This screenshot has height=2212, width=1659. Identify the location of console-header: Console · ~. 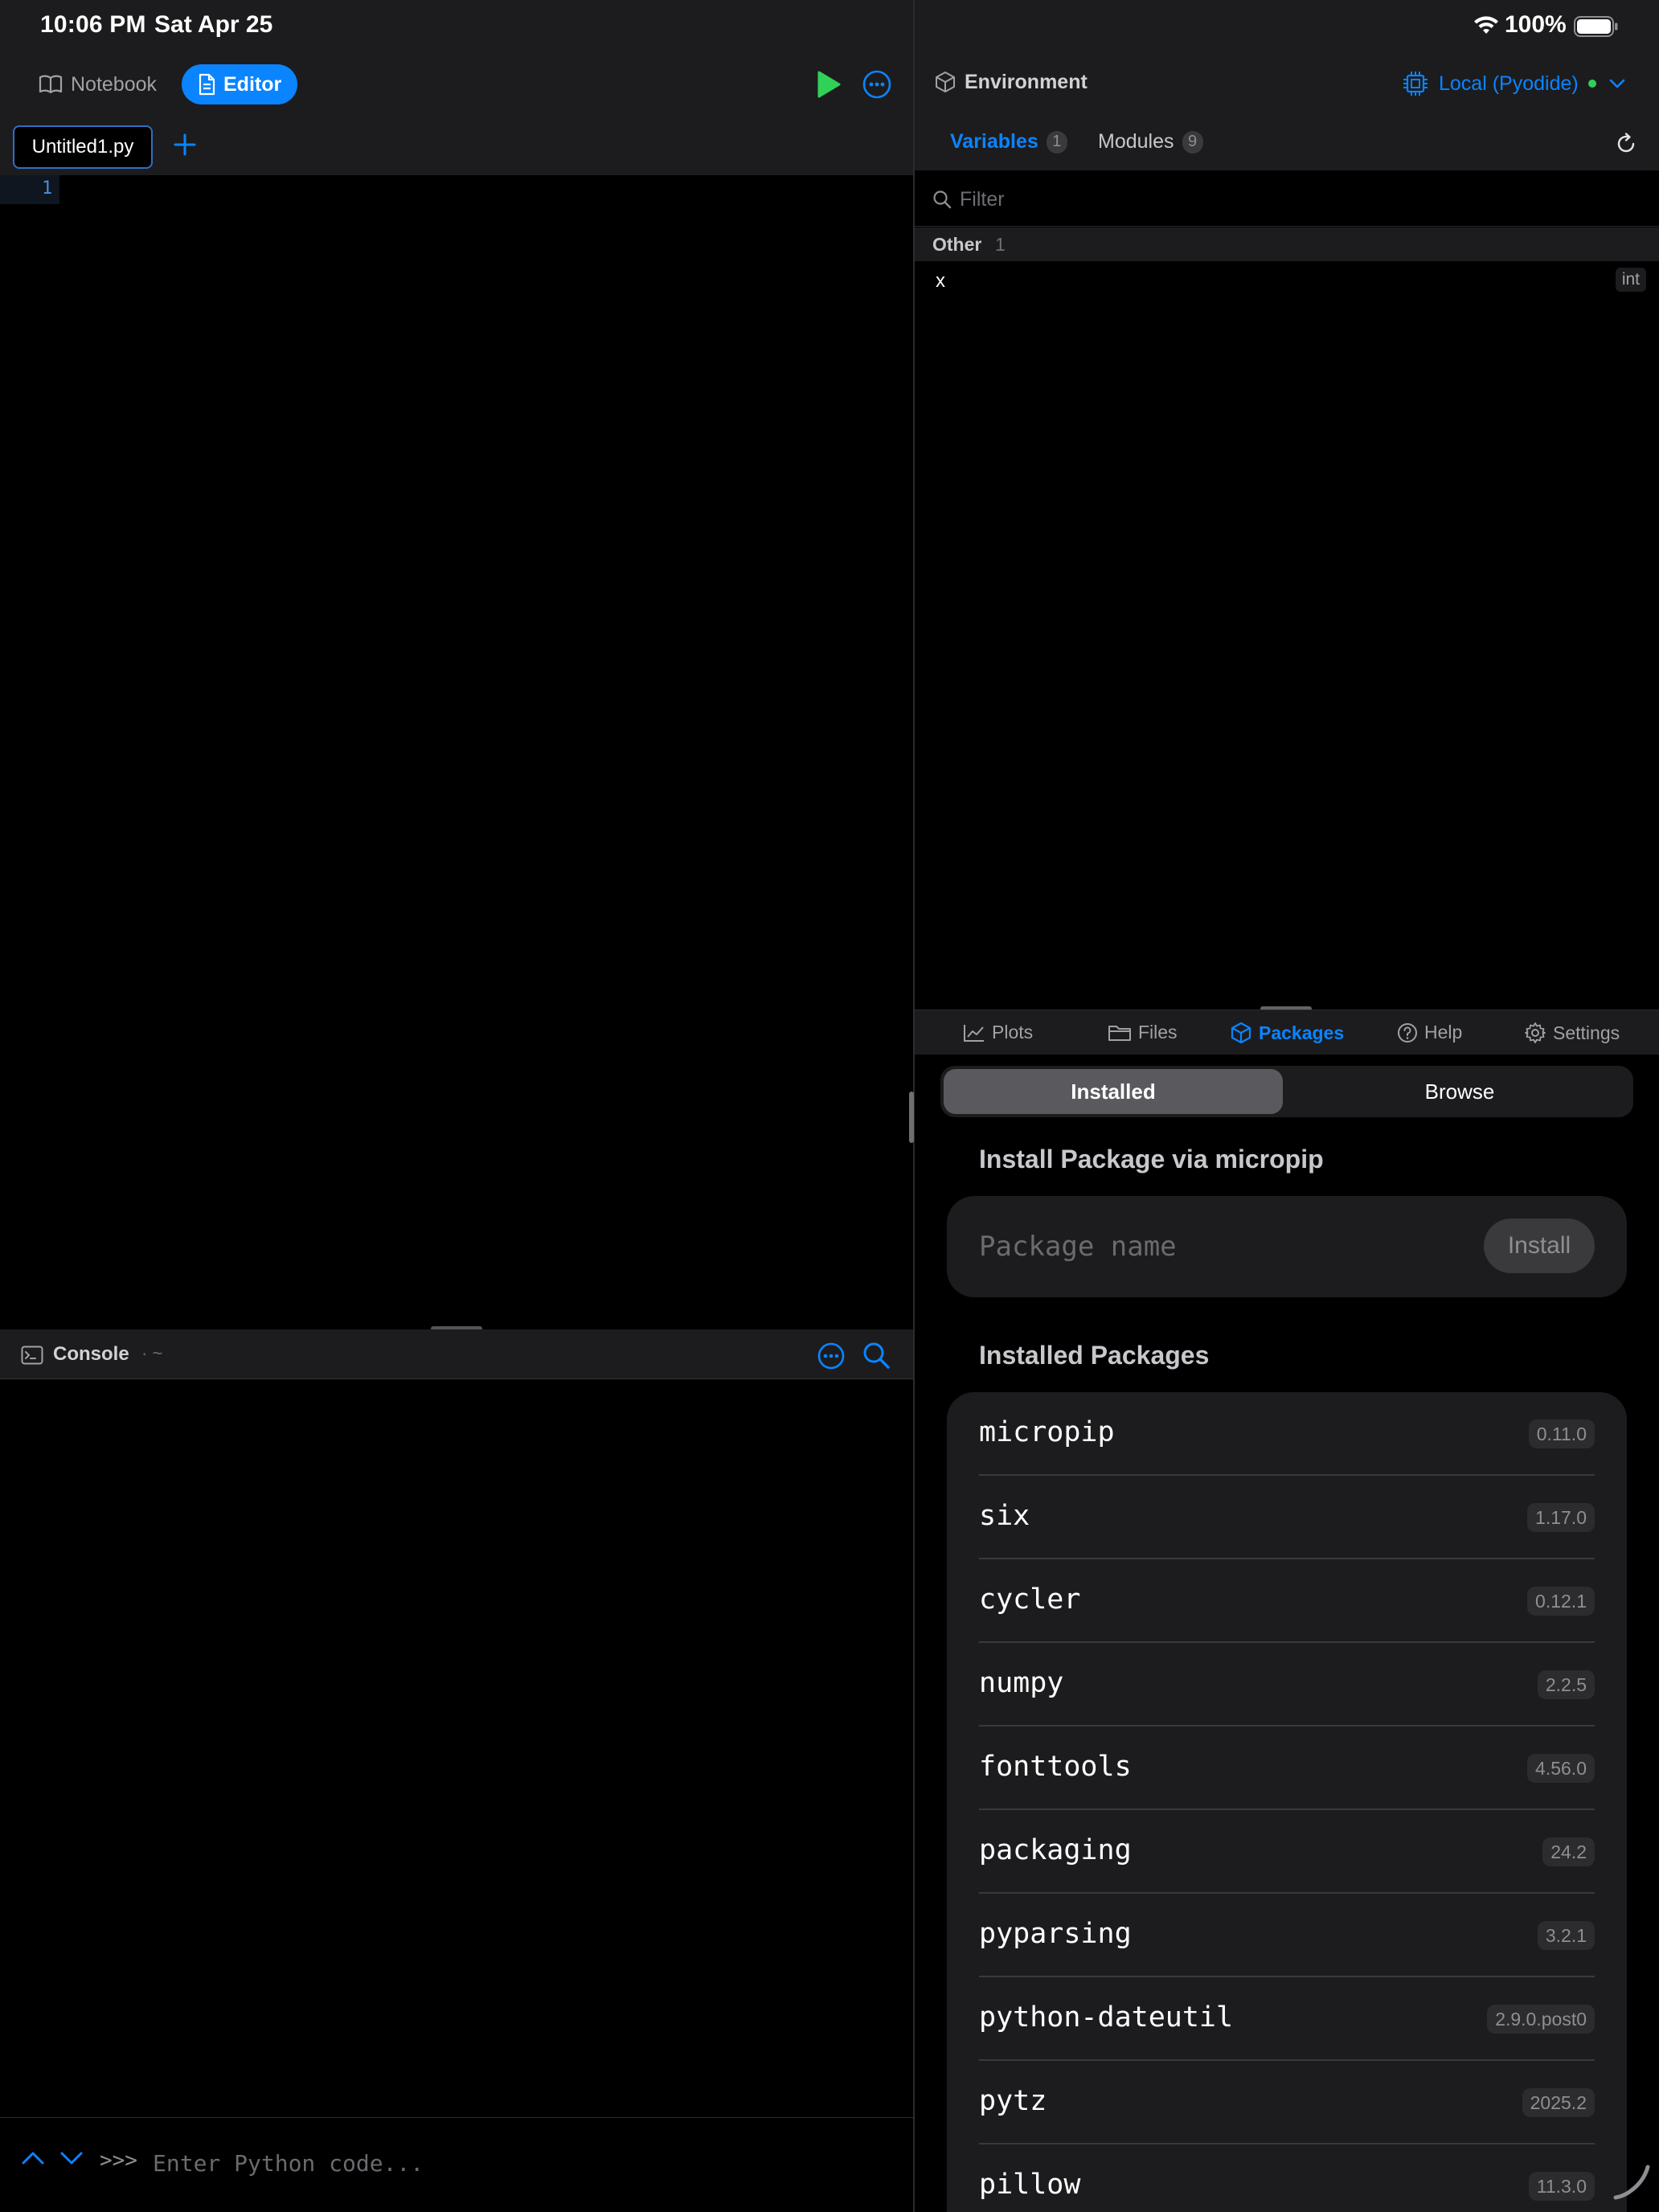
(456, 1354).